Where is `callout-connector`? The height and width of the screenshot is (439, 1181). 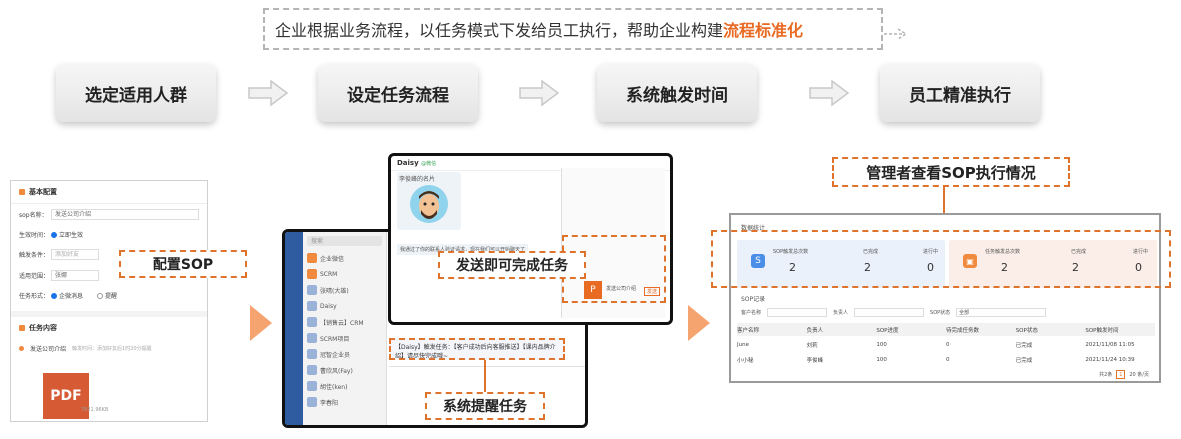 callout-connector is located at coordinates (485, 376).